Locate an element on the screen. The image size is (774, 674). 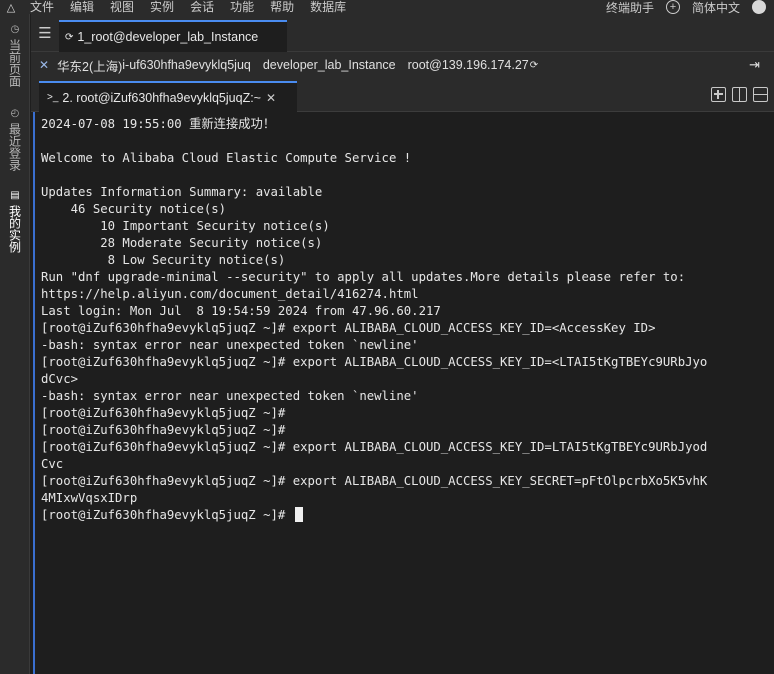
close-tab-icon: ✕ is located at coordinates (271, 98).